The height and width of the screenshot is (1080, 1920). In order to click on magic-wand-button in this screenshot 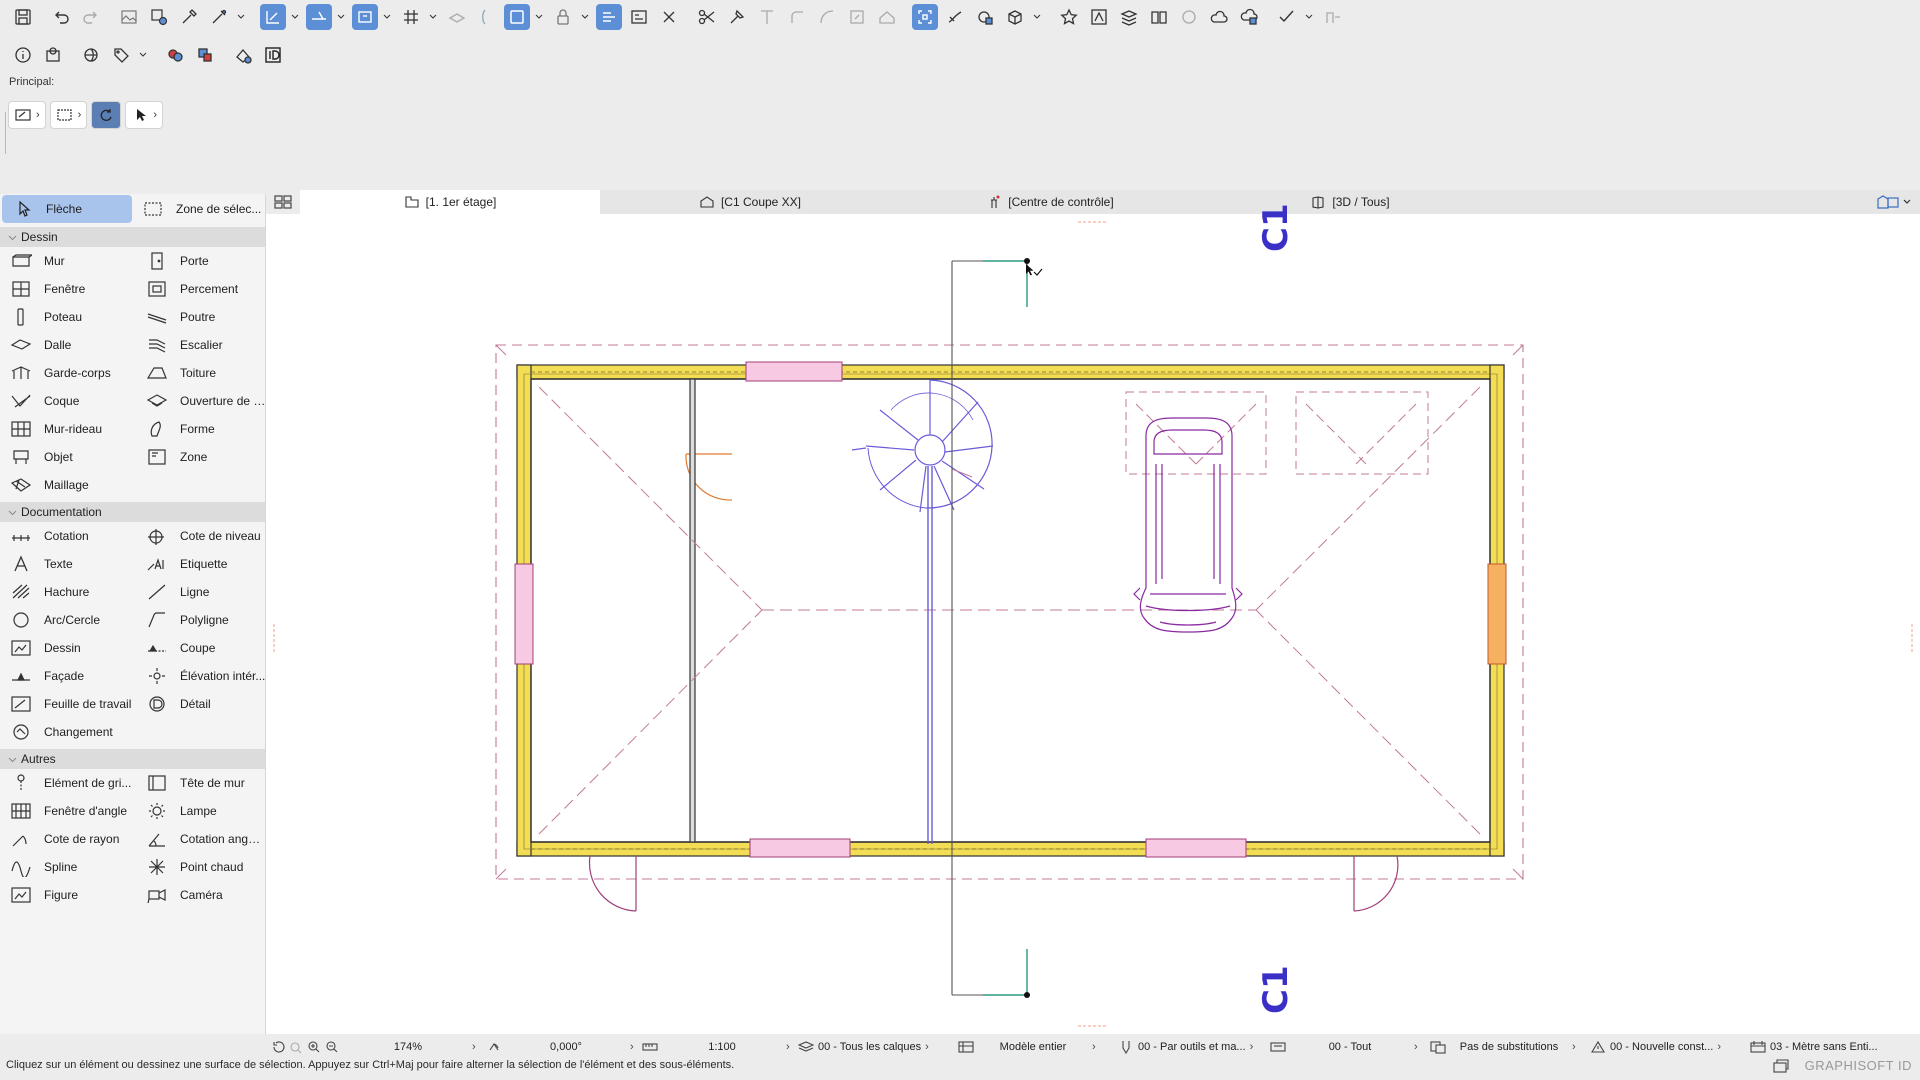, I will do `click(609, 17)`.